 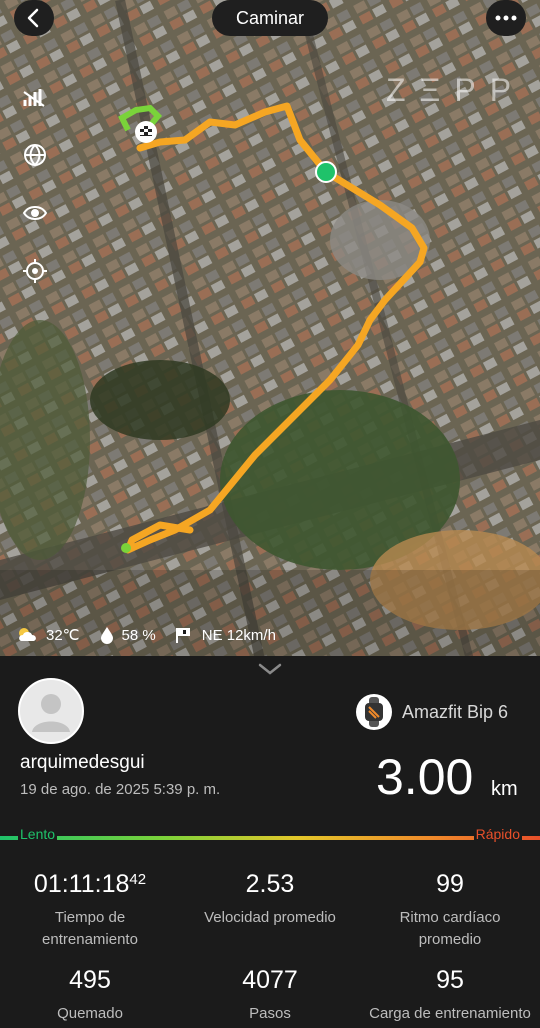 I want to click on stat-value: 01:11:18, so click(x=81, y=884).